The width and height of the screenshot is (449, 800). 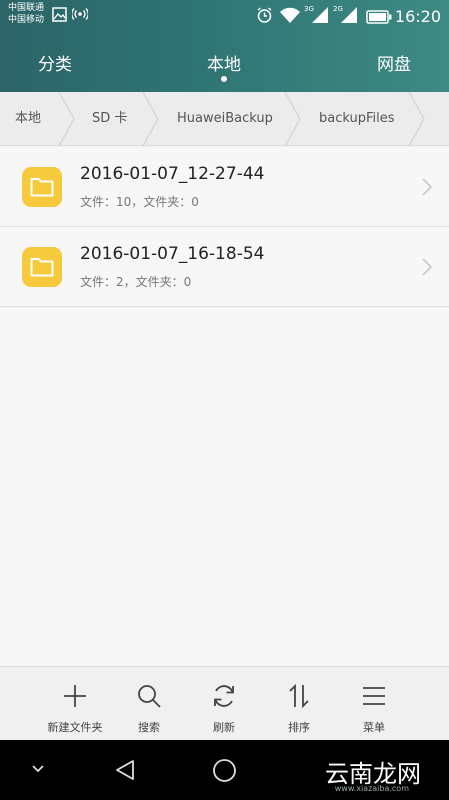 I want to click on collapse-icon, so click(x=38, y=769).